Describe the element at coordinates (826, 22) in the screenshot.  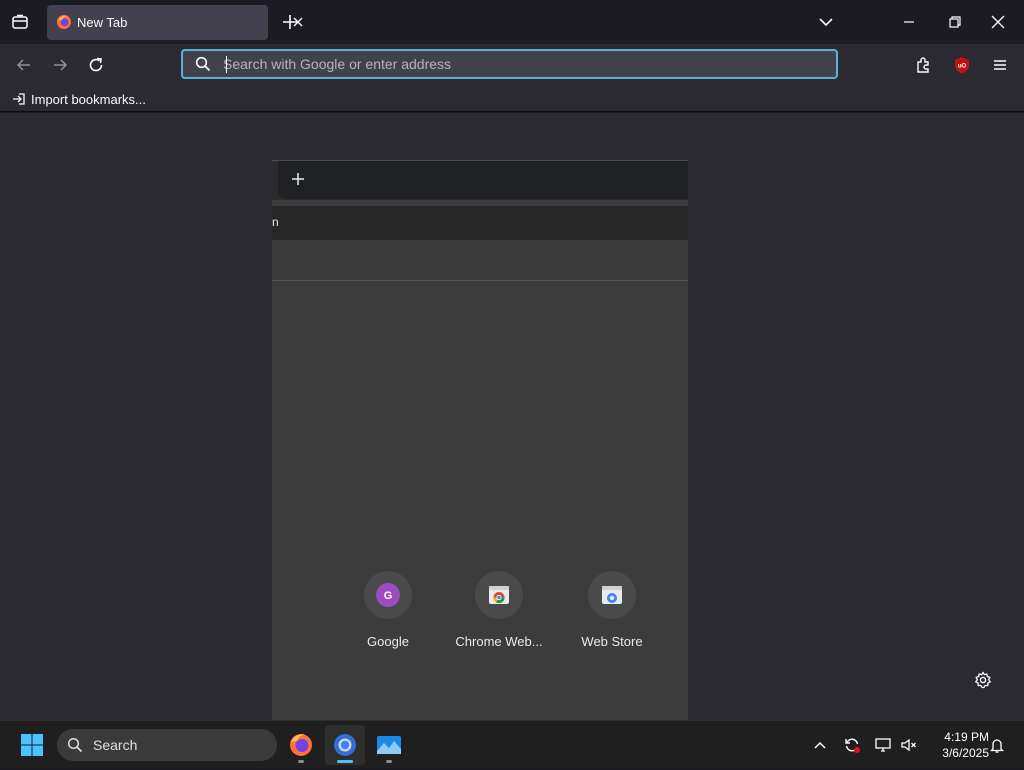
I see `list-all-tabs-chevron-icon` at that location.